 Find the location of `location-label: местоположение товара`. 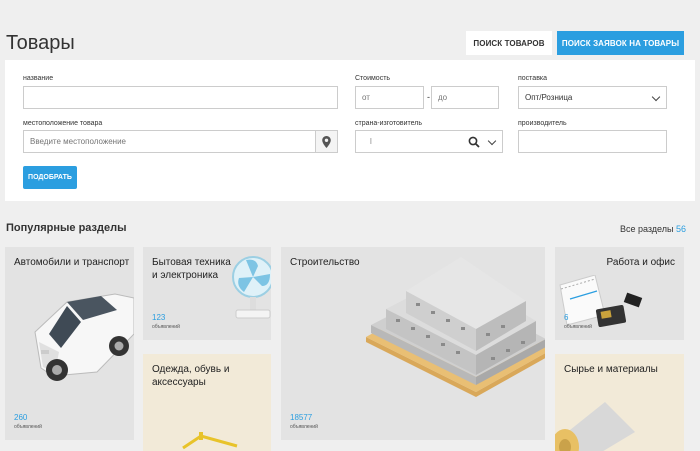

location-label: местоположение товара is located at coordinates (63, 123).